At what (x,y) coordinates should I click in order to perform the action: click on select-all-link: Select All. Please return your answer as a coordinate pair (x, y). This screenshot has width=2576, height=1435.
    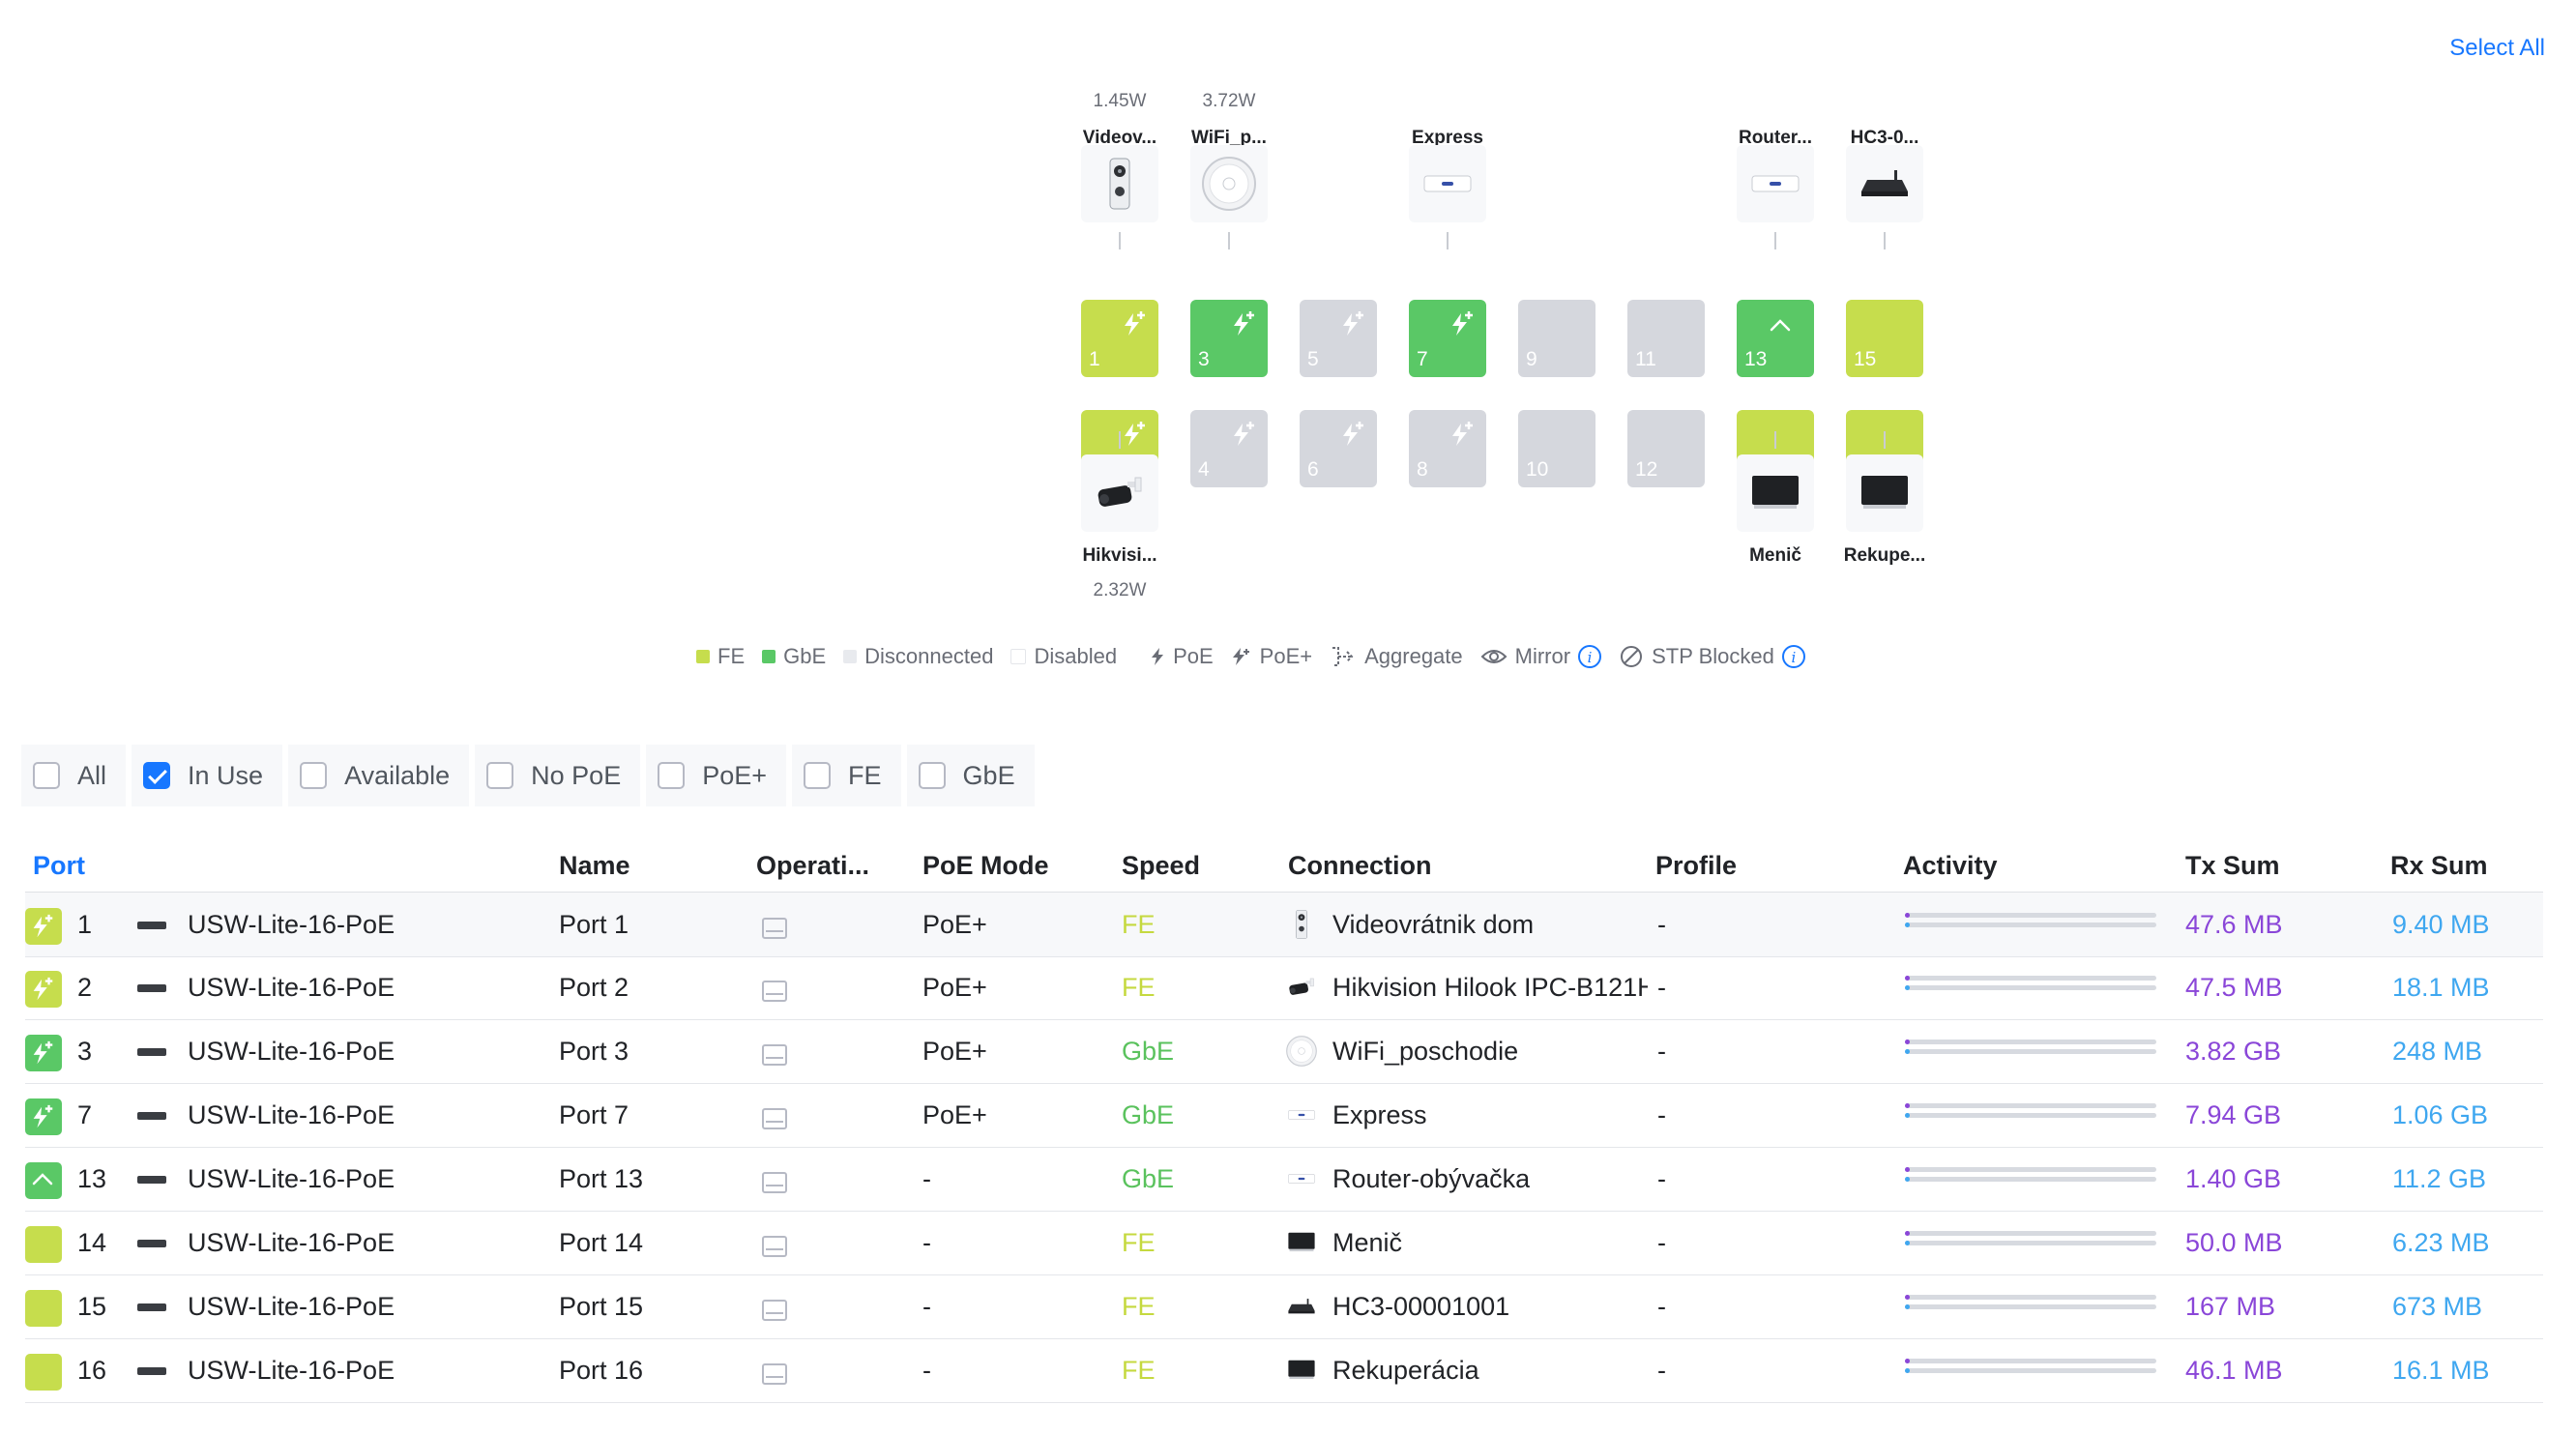
    Looking at the image, I should click on (2497, 48).